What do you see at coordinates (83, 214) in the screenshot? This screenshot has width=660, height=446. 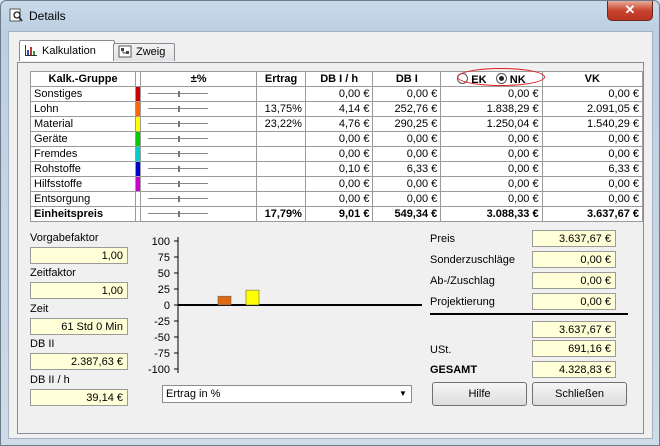 I see `row-name: Einheitspreis` at bounding box center [83, 214].